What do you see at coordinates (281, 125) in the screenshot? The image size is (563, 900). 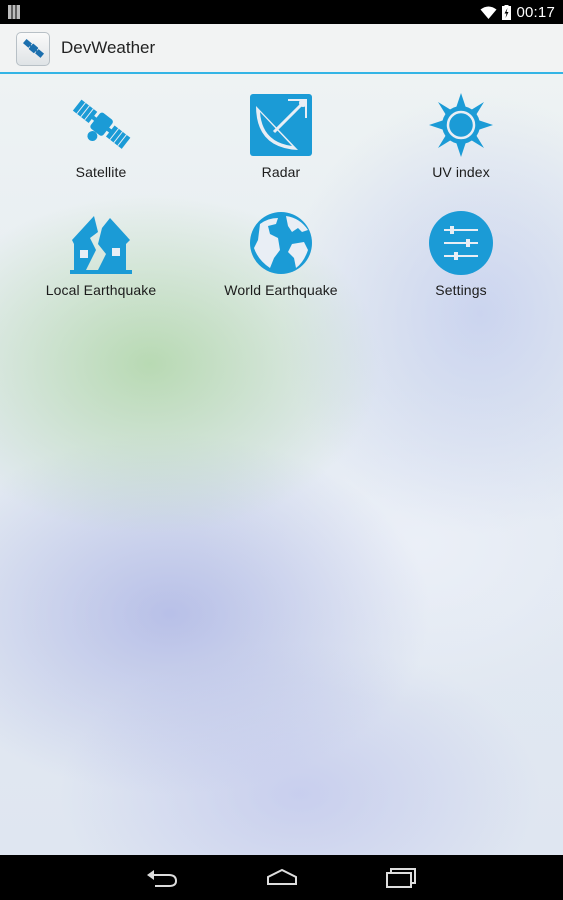 I see `radar-dish-icon` at bounding box center [281, 125].